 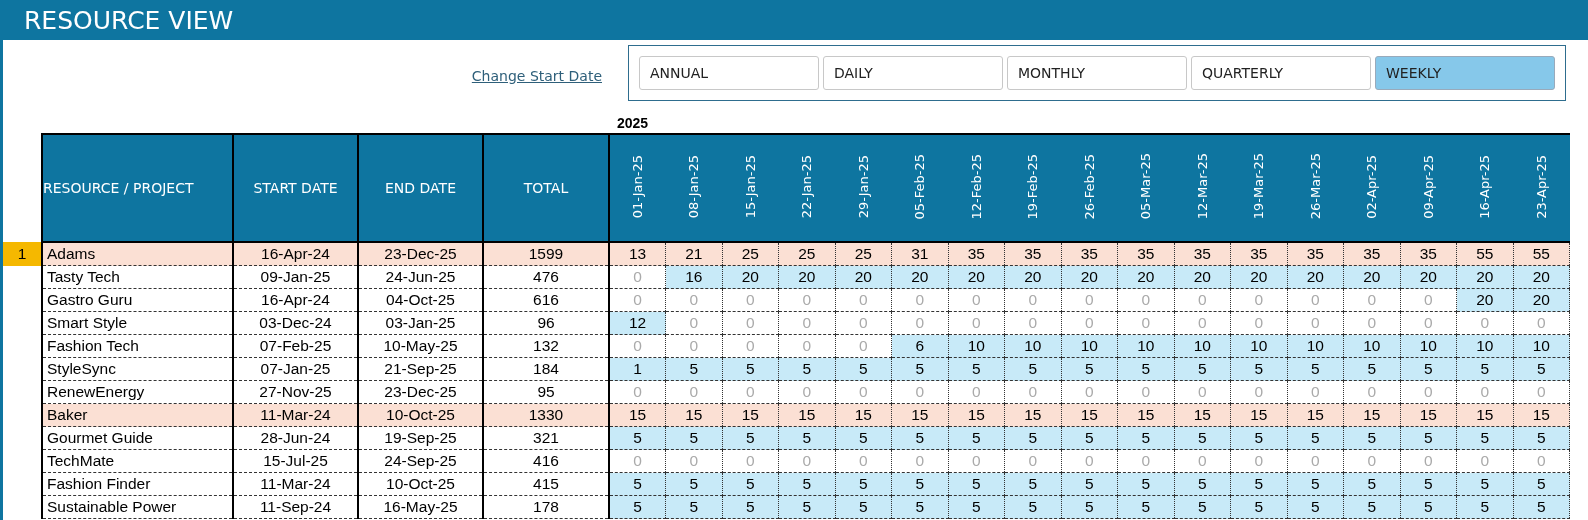 What do you see at coordinates (420, 323) in the screenshot?
I see `table-cell: 03-Jan-25` at bounding box center [420, 323].